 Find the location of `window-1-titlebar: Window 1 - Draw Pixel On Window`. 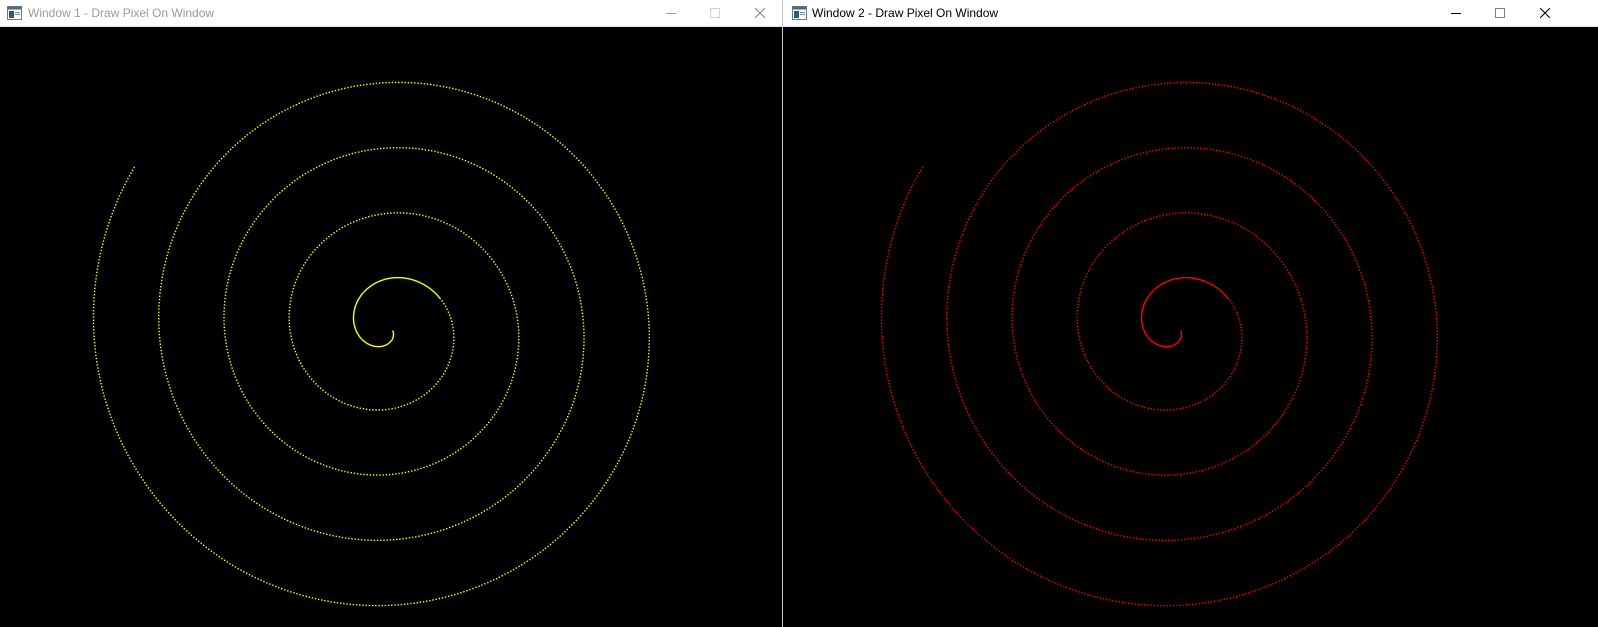

window-1-titlebar: Window 1 - Draw Pixel On Window is located at coordinates (391, 13).